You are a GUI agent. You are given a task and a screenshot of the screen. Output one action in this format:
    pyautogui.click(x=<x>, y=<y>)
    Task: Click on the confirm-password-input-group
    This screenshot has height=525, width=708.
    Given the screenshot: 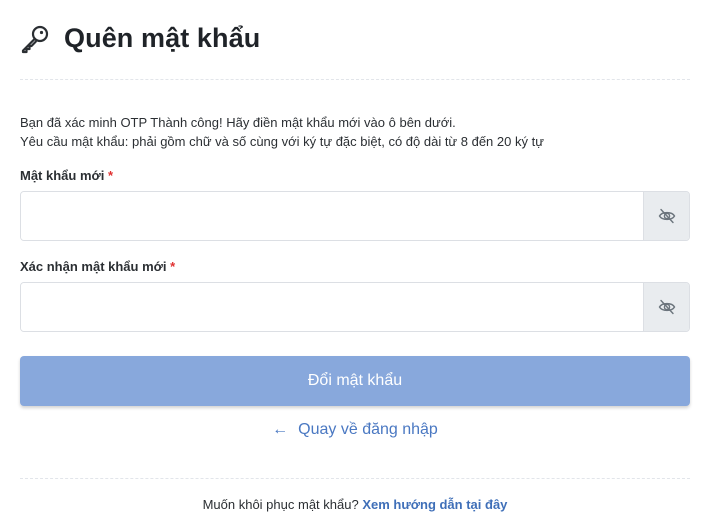 What is the action you would take?
    pyautogui.click(x=355, y=307)
    